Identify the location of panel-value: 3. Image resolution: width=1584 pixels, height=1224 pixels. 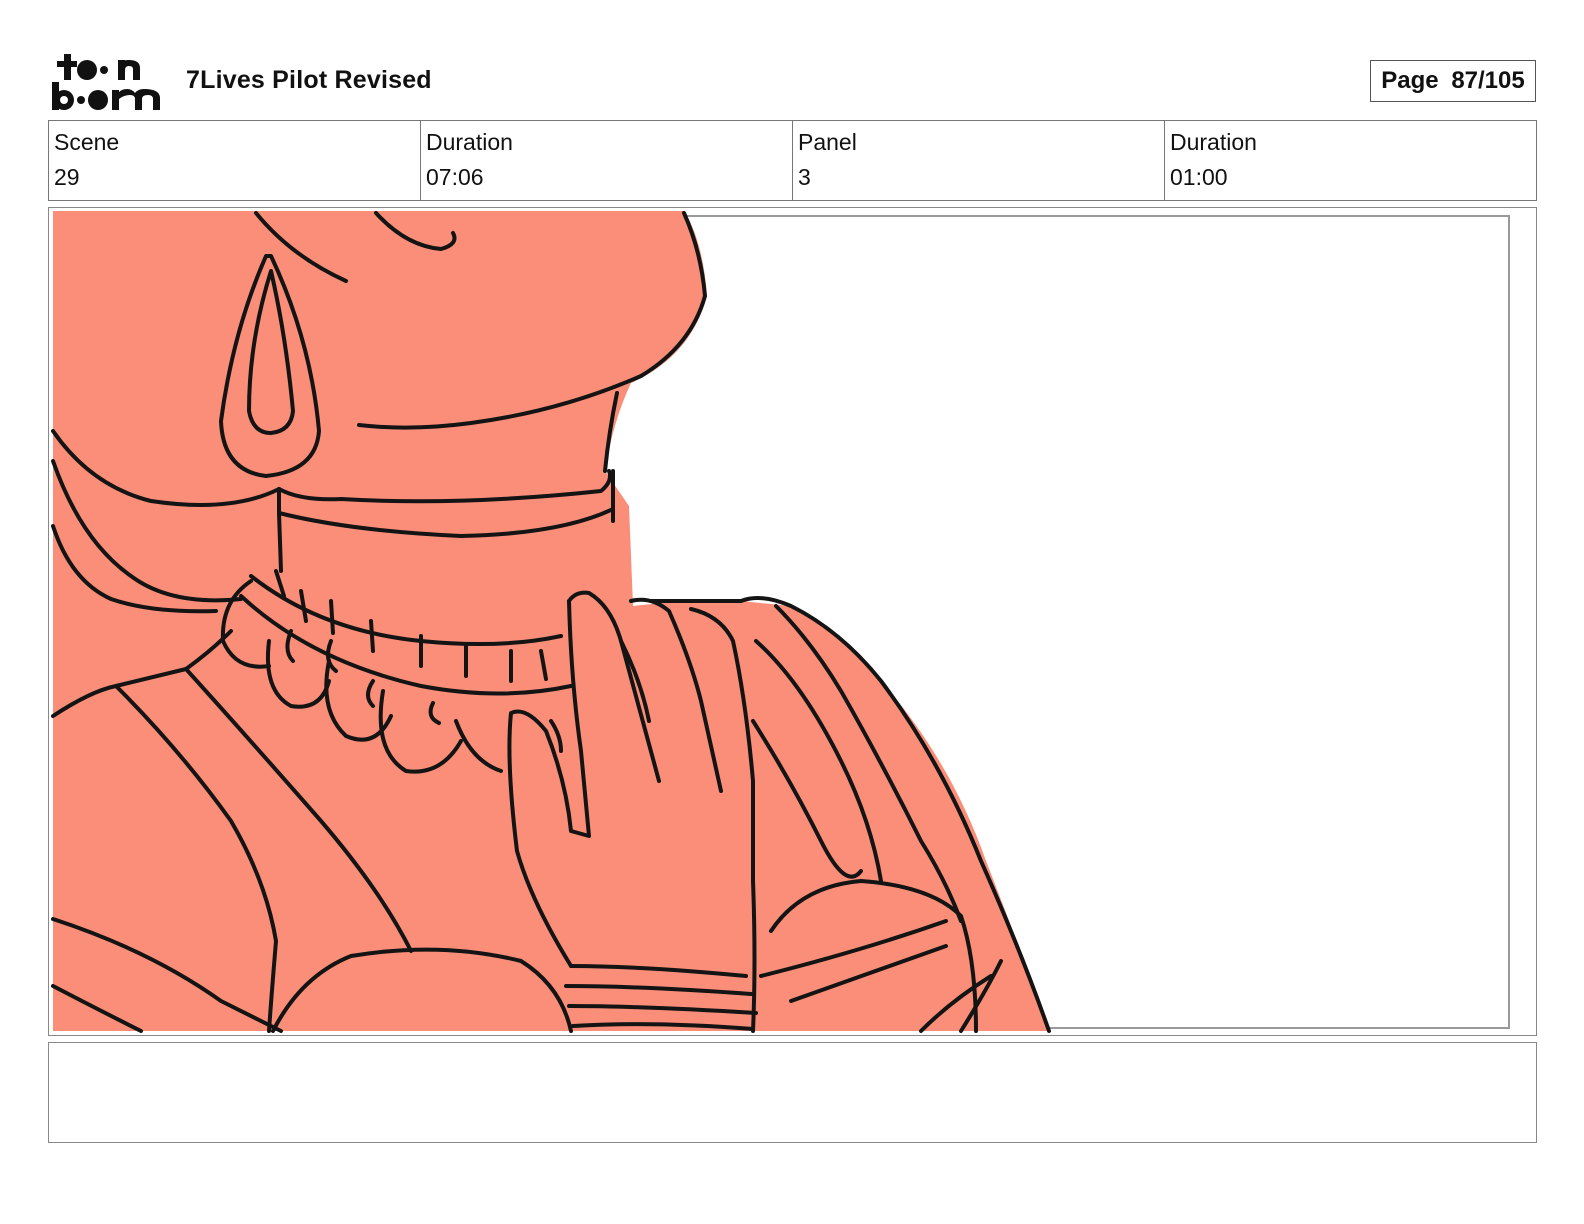
(804, 177).